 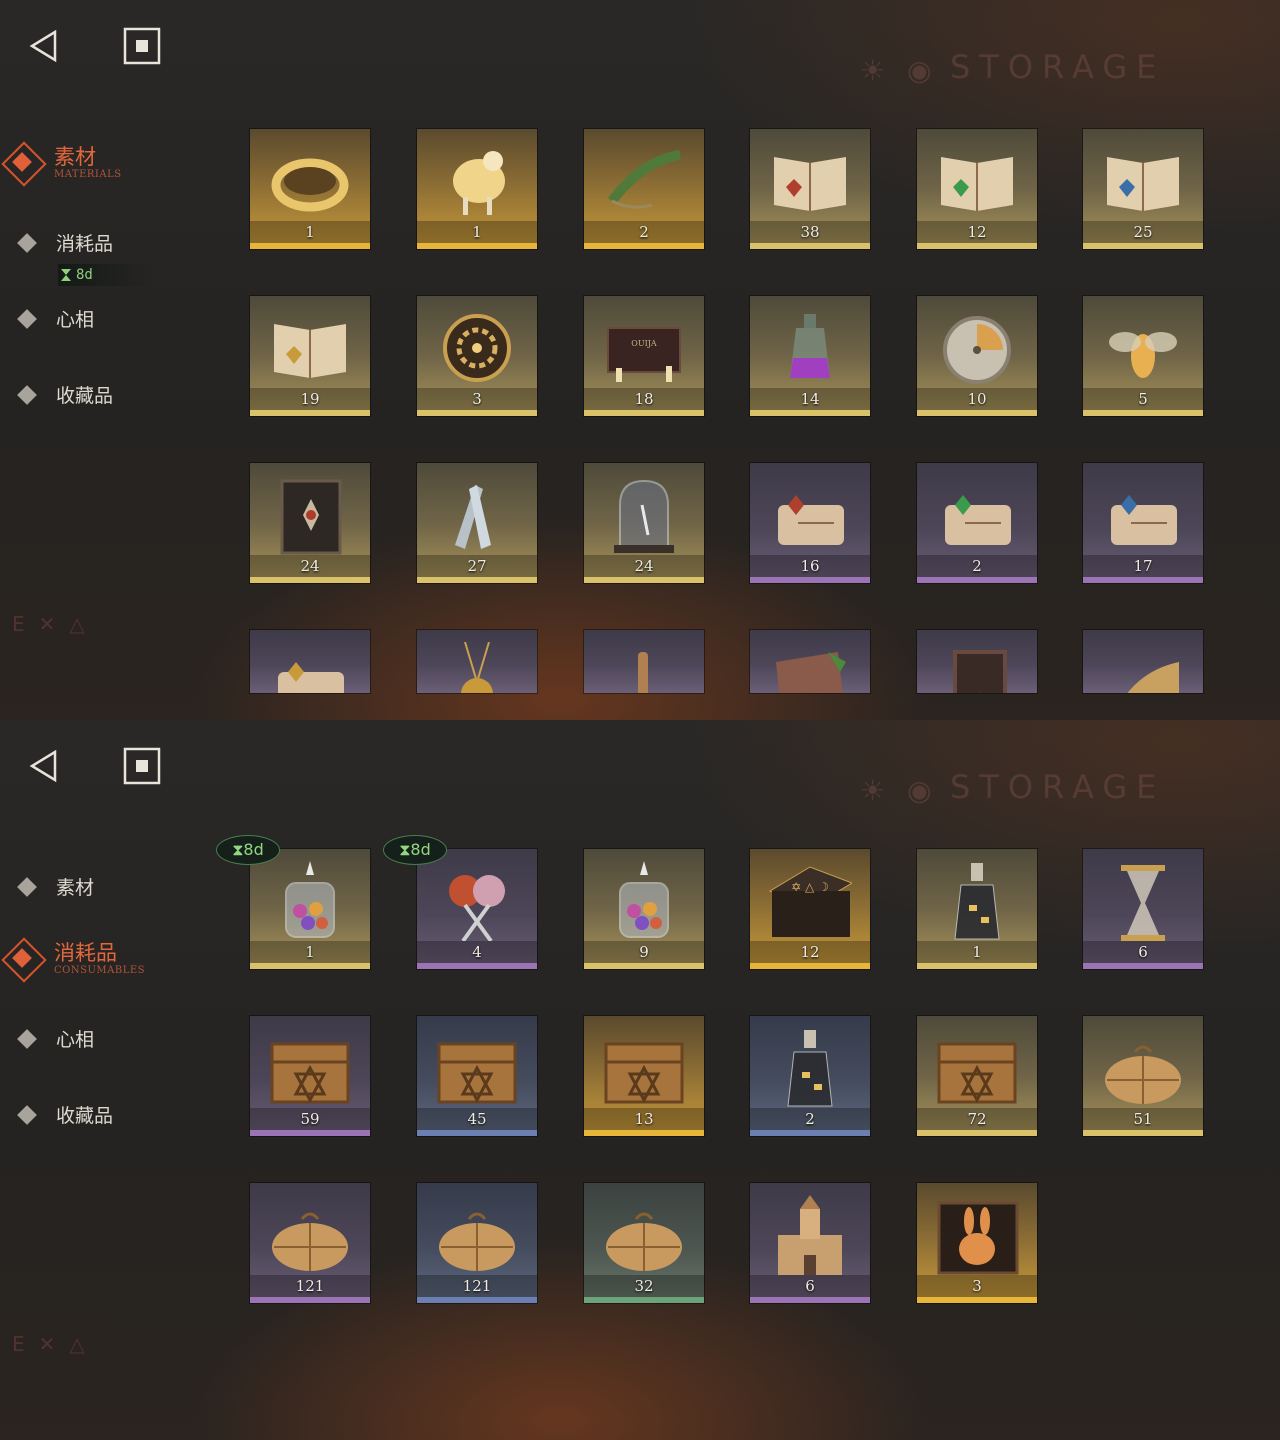 I want to click on nav-item-materials: 素材 MATERIALS, so click(x=61, y=164).